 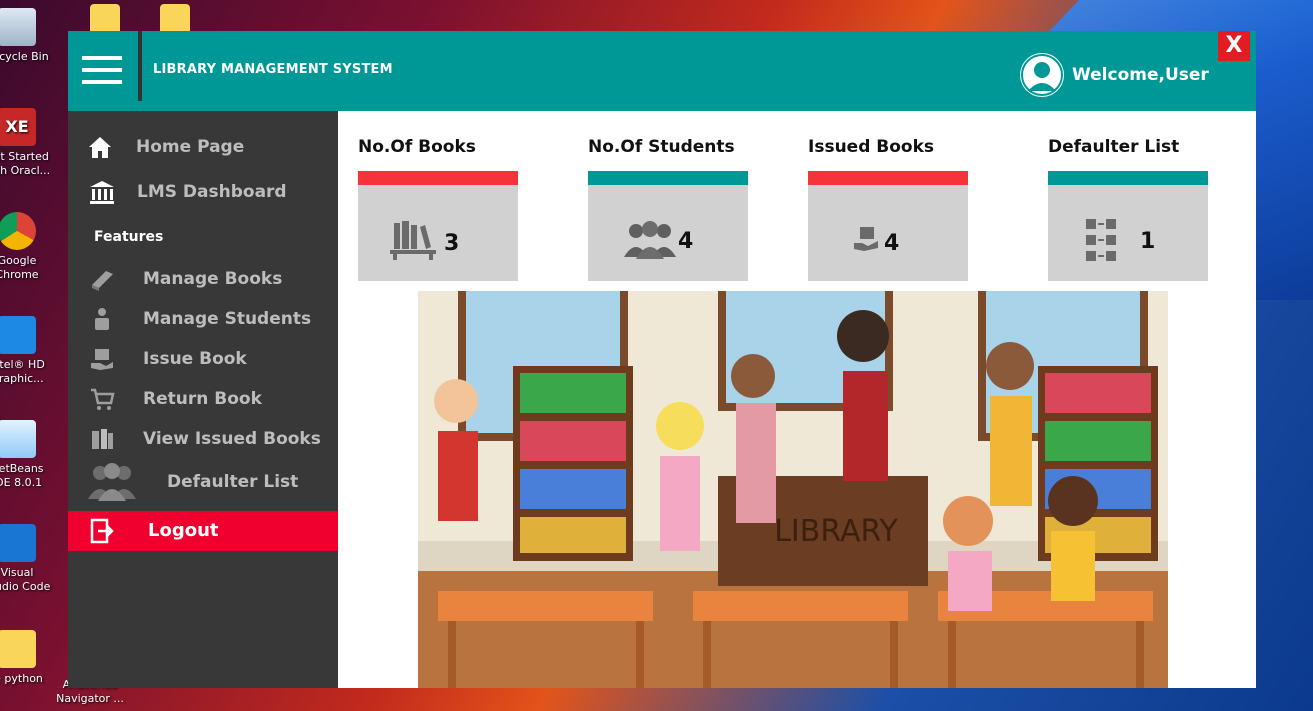 I want to click on sidebar-item-manage-books: Manage Books, so click(x=203, y=279).